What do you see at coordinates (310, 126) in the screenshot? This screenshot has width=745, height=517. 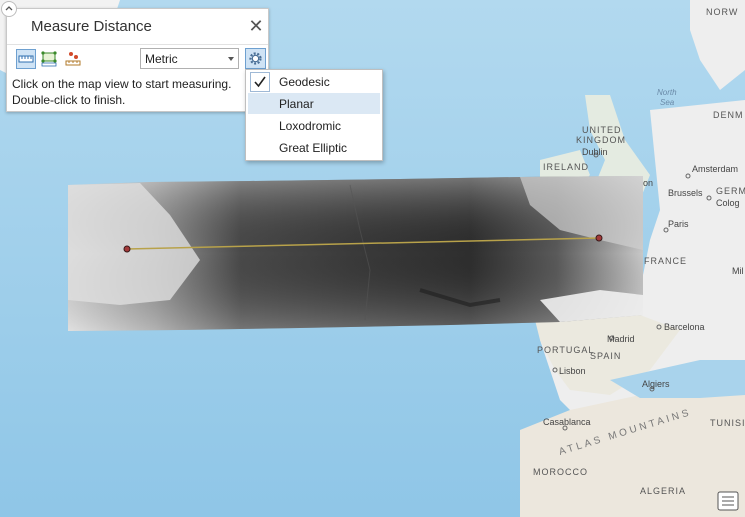 I see `menu-item-label: Loxodromic` at bounding box center [310, 126].